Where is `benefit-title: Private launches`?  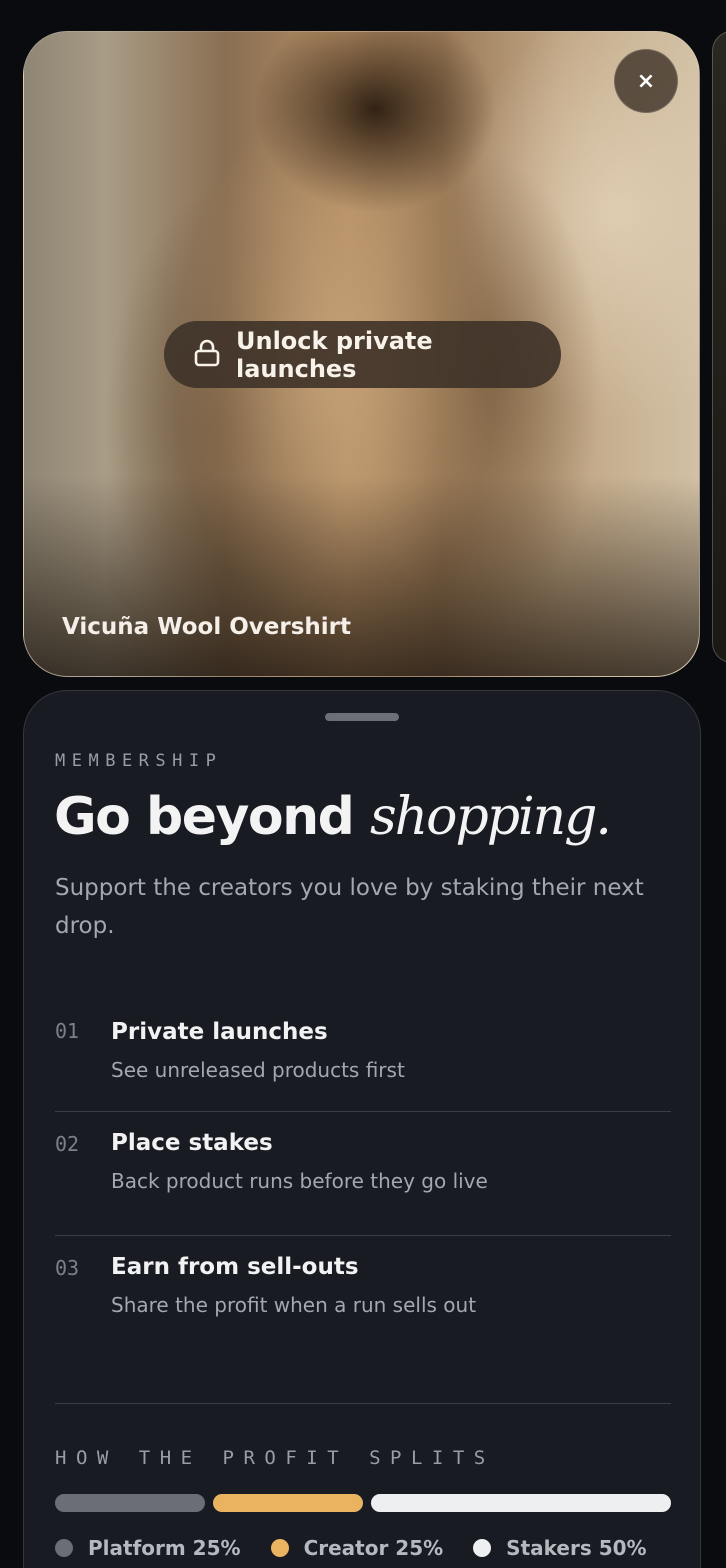 benefit-title: Private launches is located at coordinates (219, 1032).